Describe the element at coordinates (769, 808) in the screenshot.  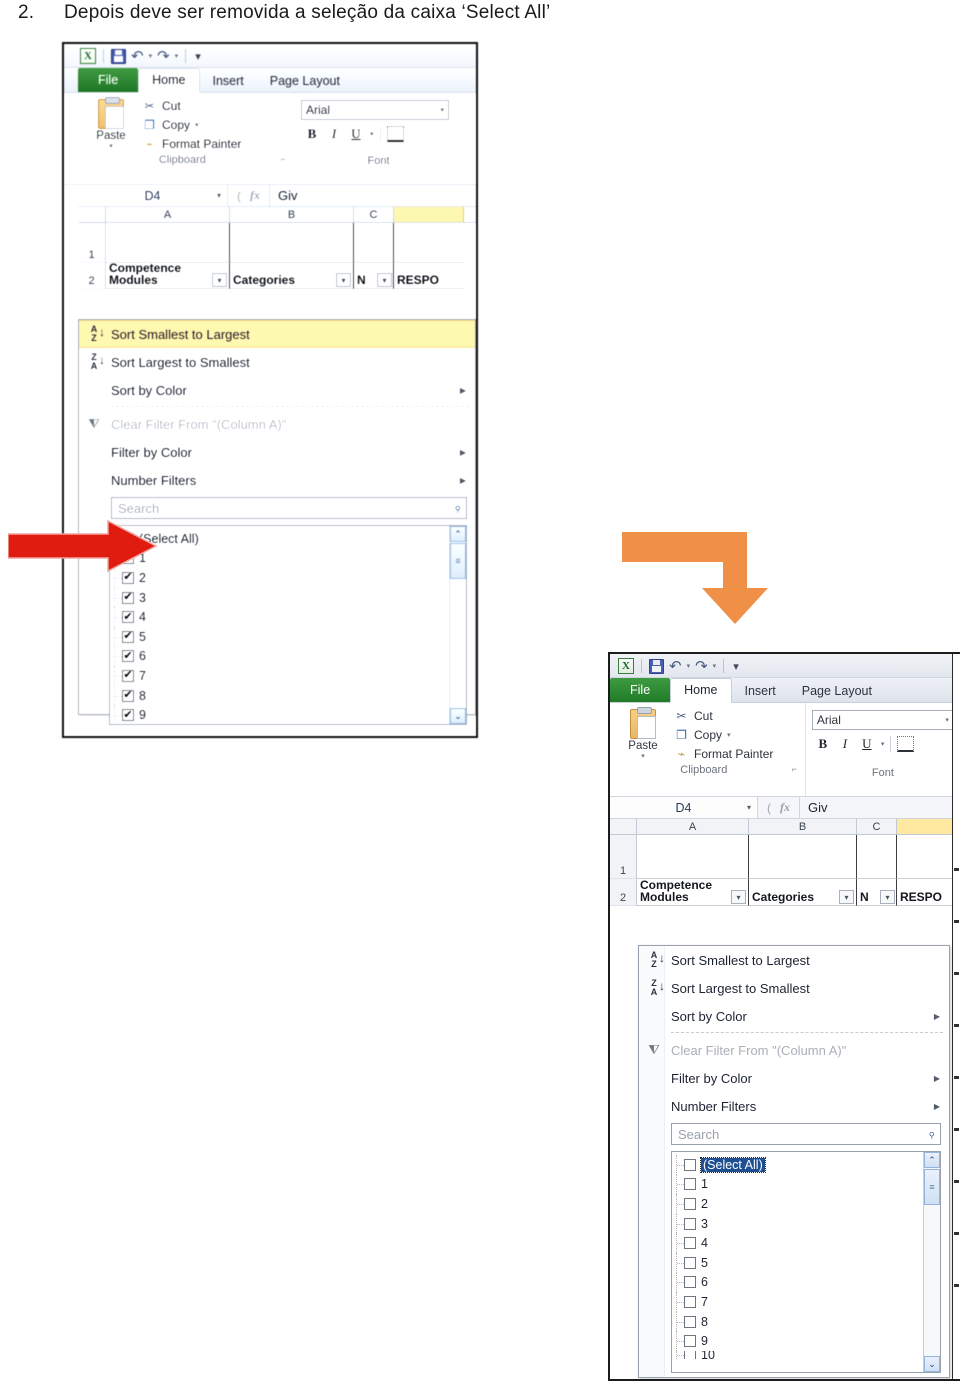
I see `cancel-icon: (` at that location.